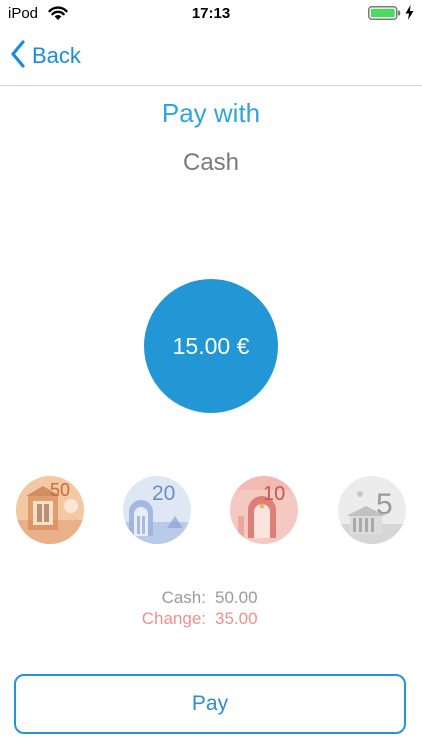  I want to click on banknote-5-button: 5, so click(372, 510).